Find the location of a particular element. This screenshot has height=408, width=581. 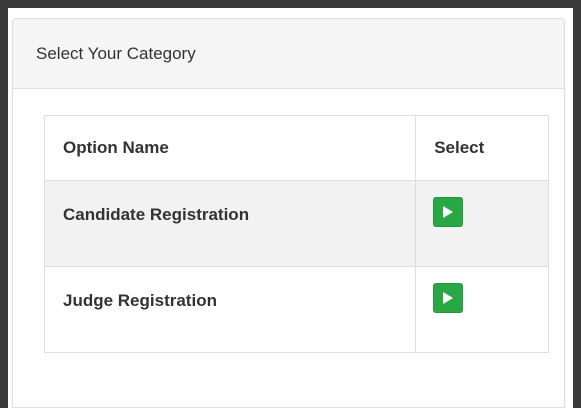

table-header-row: Option Name Select is located at coordinates (296, 148).